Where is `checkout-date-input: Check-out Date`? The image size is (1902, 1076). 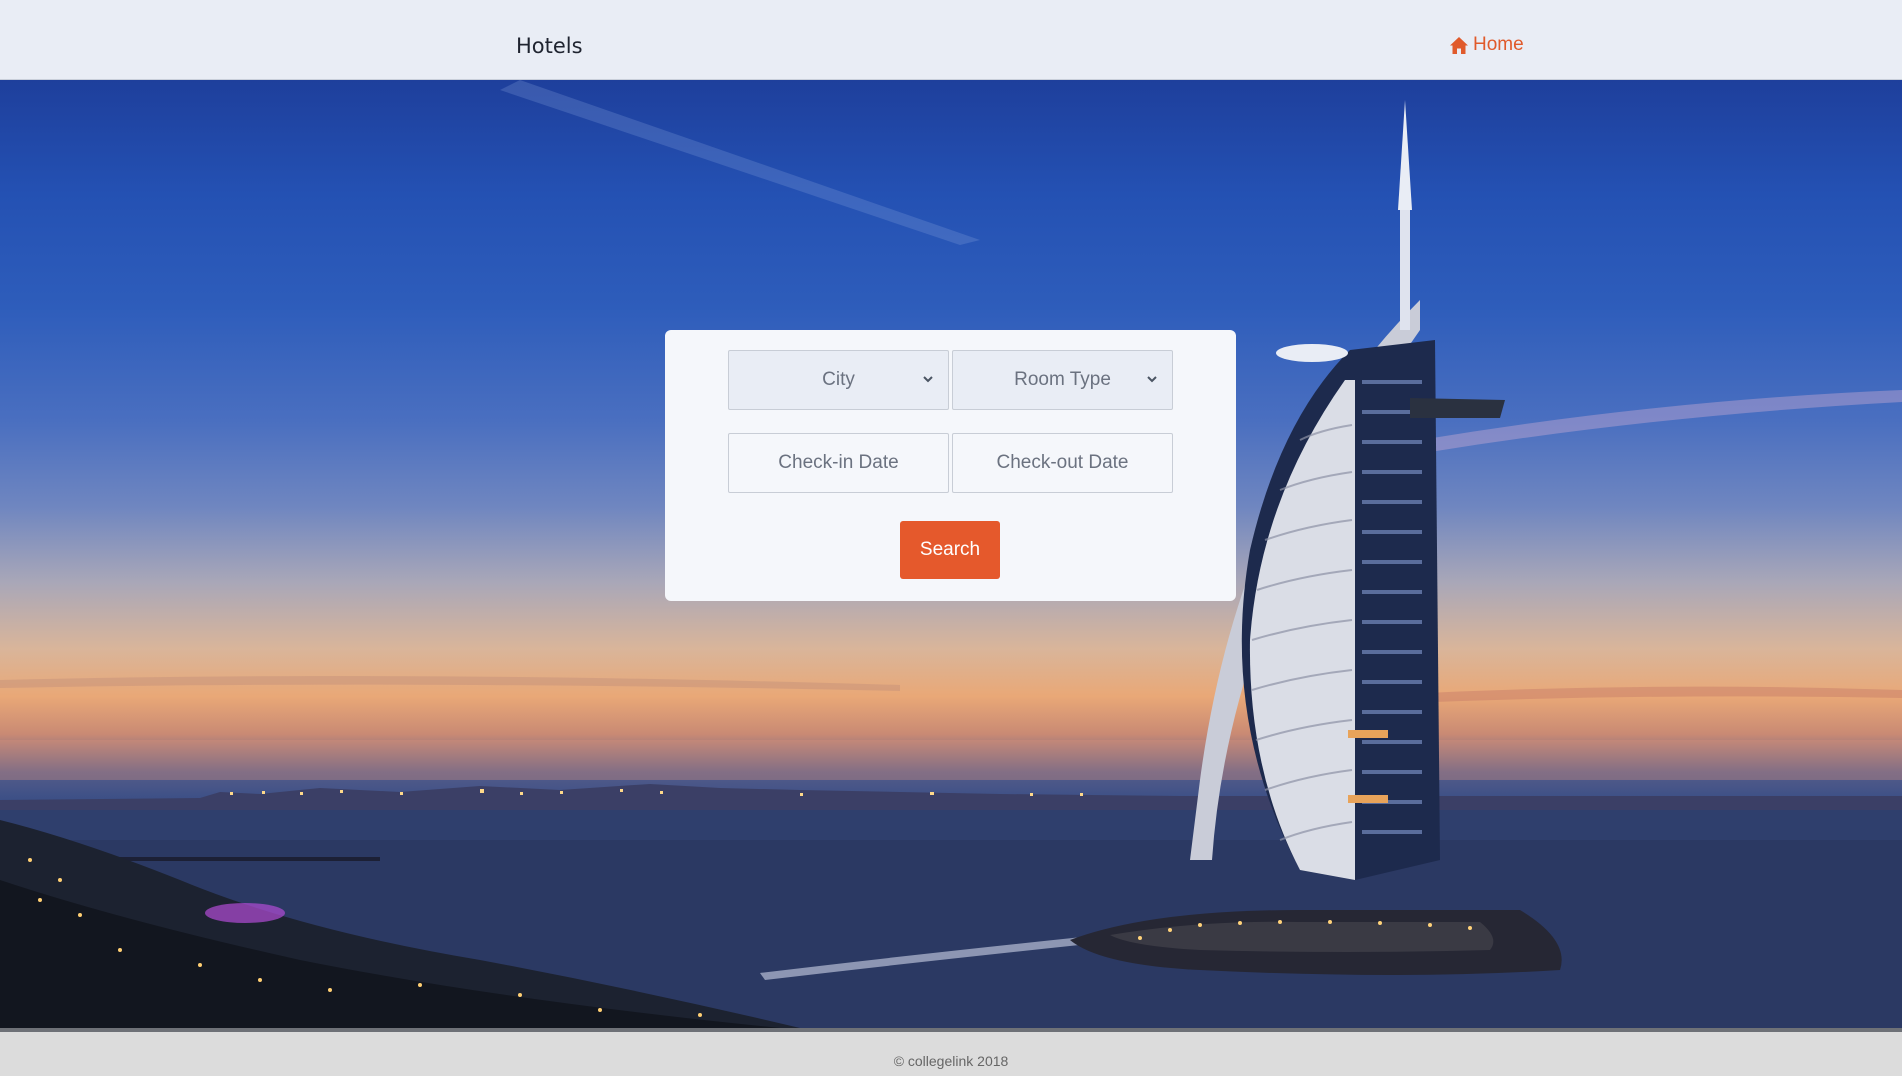 checkout-date-input: Check-out Date is located at coordinates (1062, 463).